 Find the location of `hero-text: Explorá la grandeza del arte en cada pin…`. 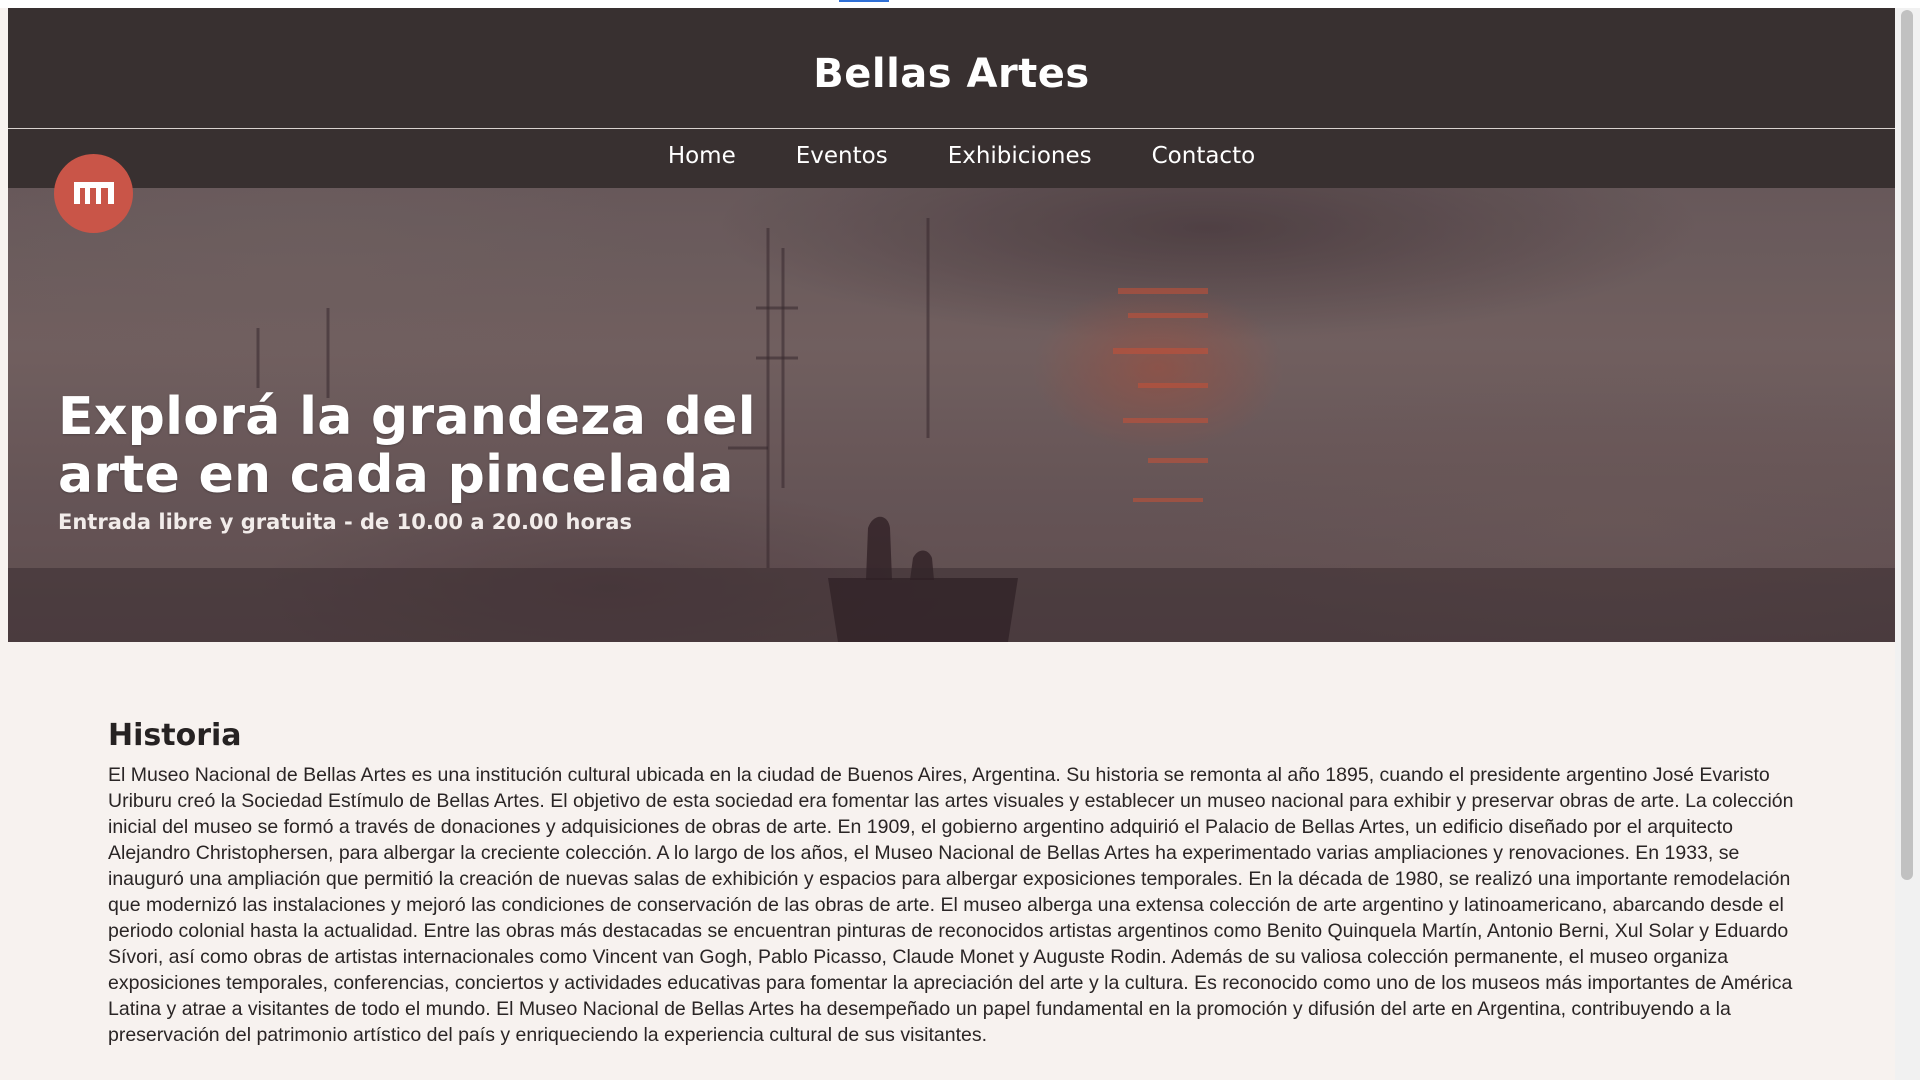

hero-text: Explorá la grandeza del arte en cada pin… is located at coordinates (458, 462).